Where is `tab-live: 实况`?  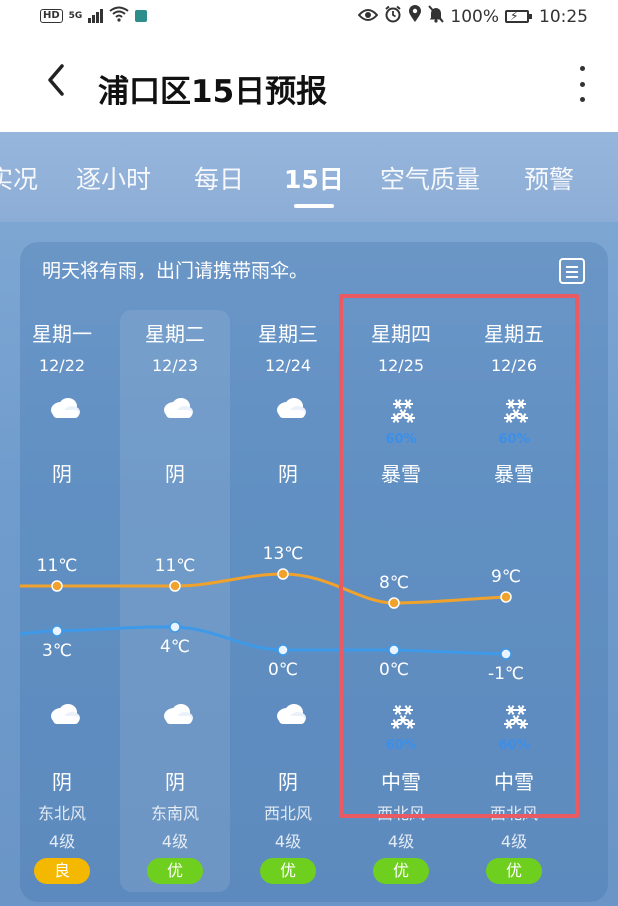 tab-live: 实况 is located at coordinates (19, 178).